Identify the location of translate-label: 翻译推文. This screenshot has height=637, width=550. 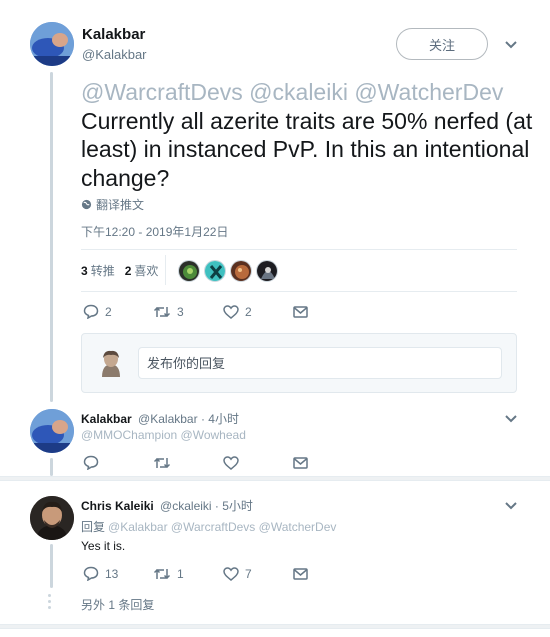
(120, 204).